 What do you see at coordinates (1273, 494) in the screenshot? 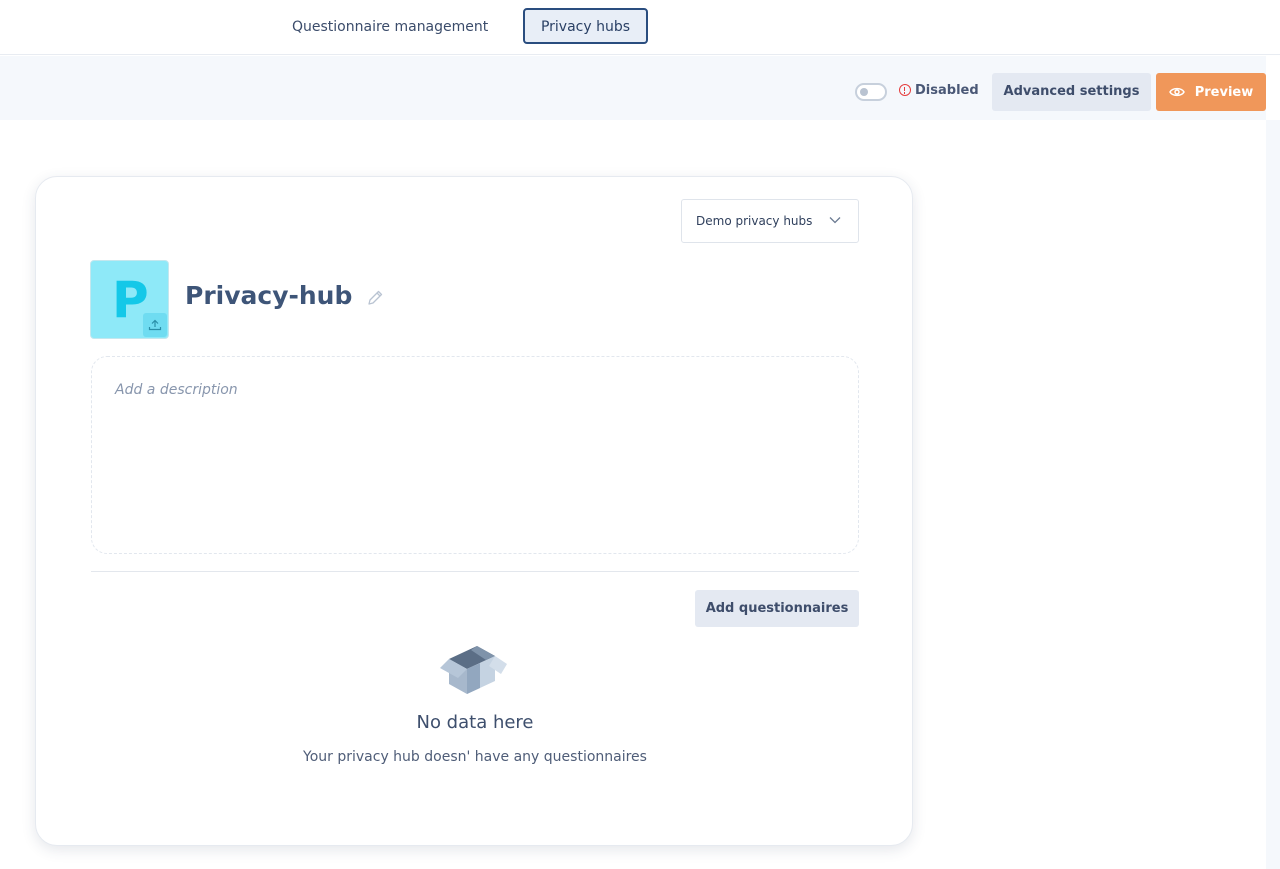
I see `page-edge-strip` at bounding box center [1273, 494].